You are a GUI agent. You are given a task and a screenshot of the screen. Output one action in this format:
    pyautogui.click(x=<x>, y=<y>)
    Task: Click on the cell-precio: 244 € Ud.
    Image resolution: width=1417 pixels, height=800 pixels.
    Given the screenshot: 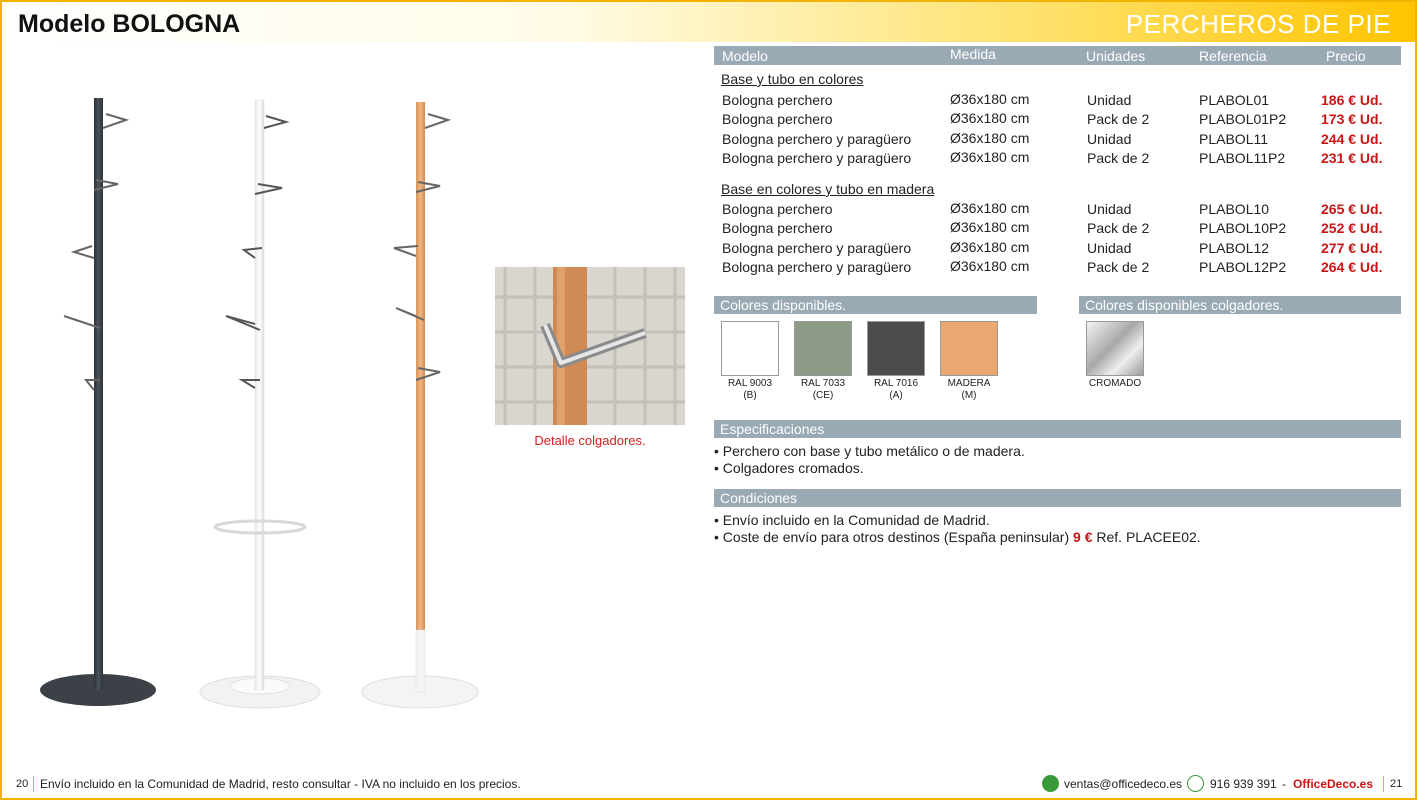 What is the action you would take?
    pyautogui.click(x=1352, y=139)
    